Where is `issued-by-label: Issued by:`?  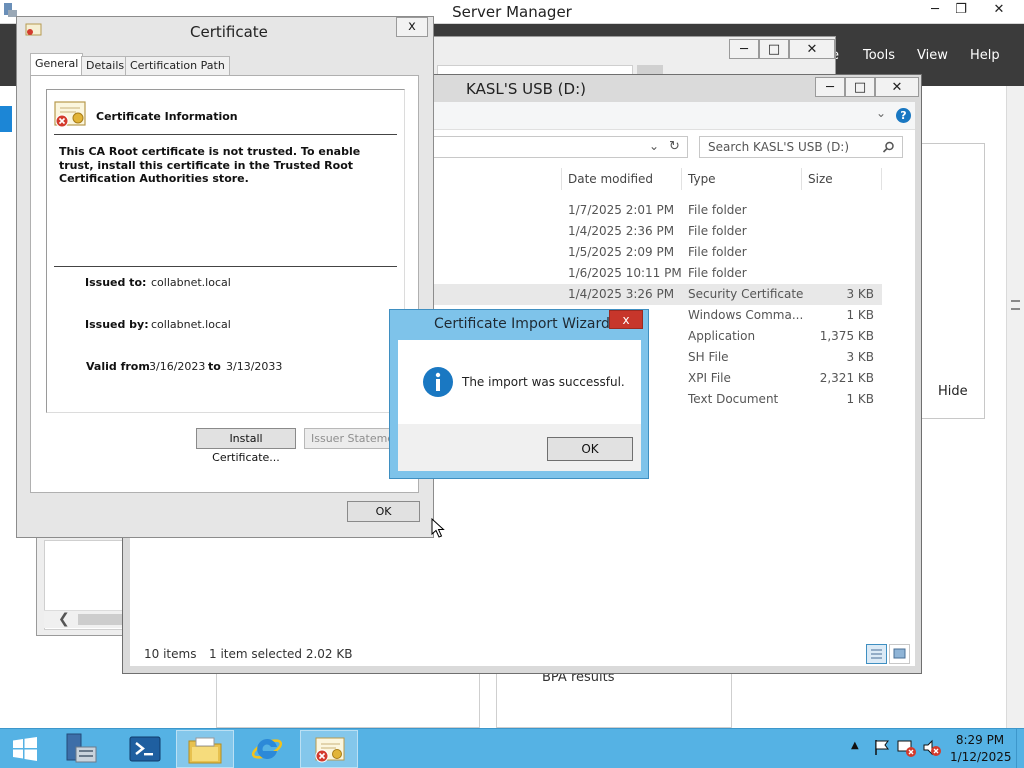 issued-by-label: Issued by: is located at coordinates (117, 324).